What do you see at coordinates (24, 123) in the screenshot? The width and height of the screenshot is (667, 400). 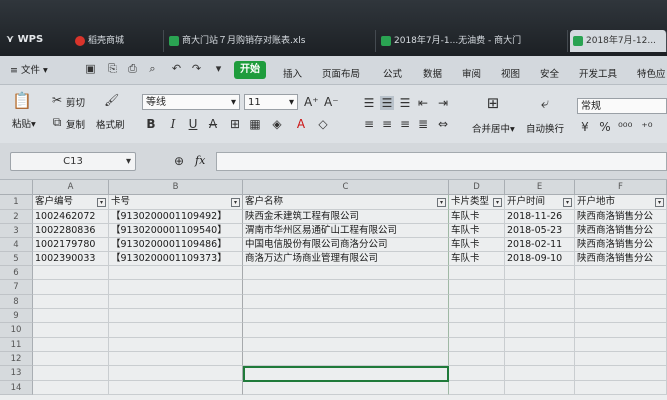 I see `paste-button: 粘贴▾` at bounding box center [24, 123].